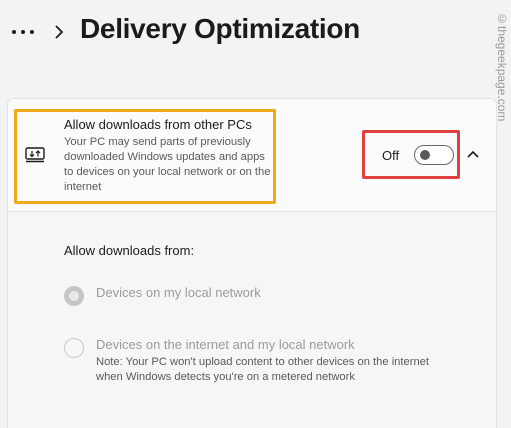 This screenshot has height=428, width=511. Describe the element at coordinates (129, 250) in the screenshot. I see `downloads-from-label: Allow downloads from:` at that location.